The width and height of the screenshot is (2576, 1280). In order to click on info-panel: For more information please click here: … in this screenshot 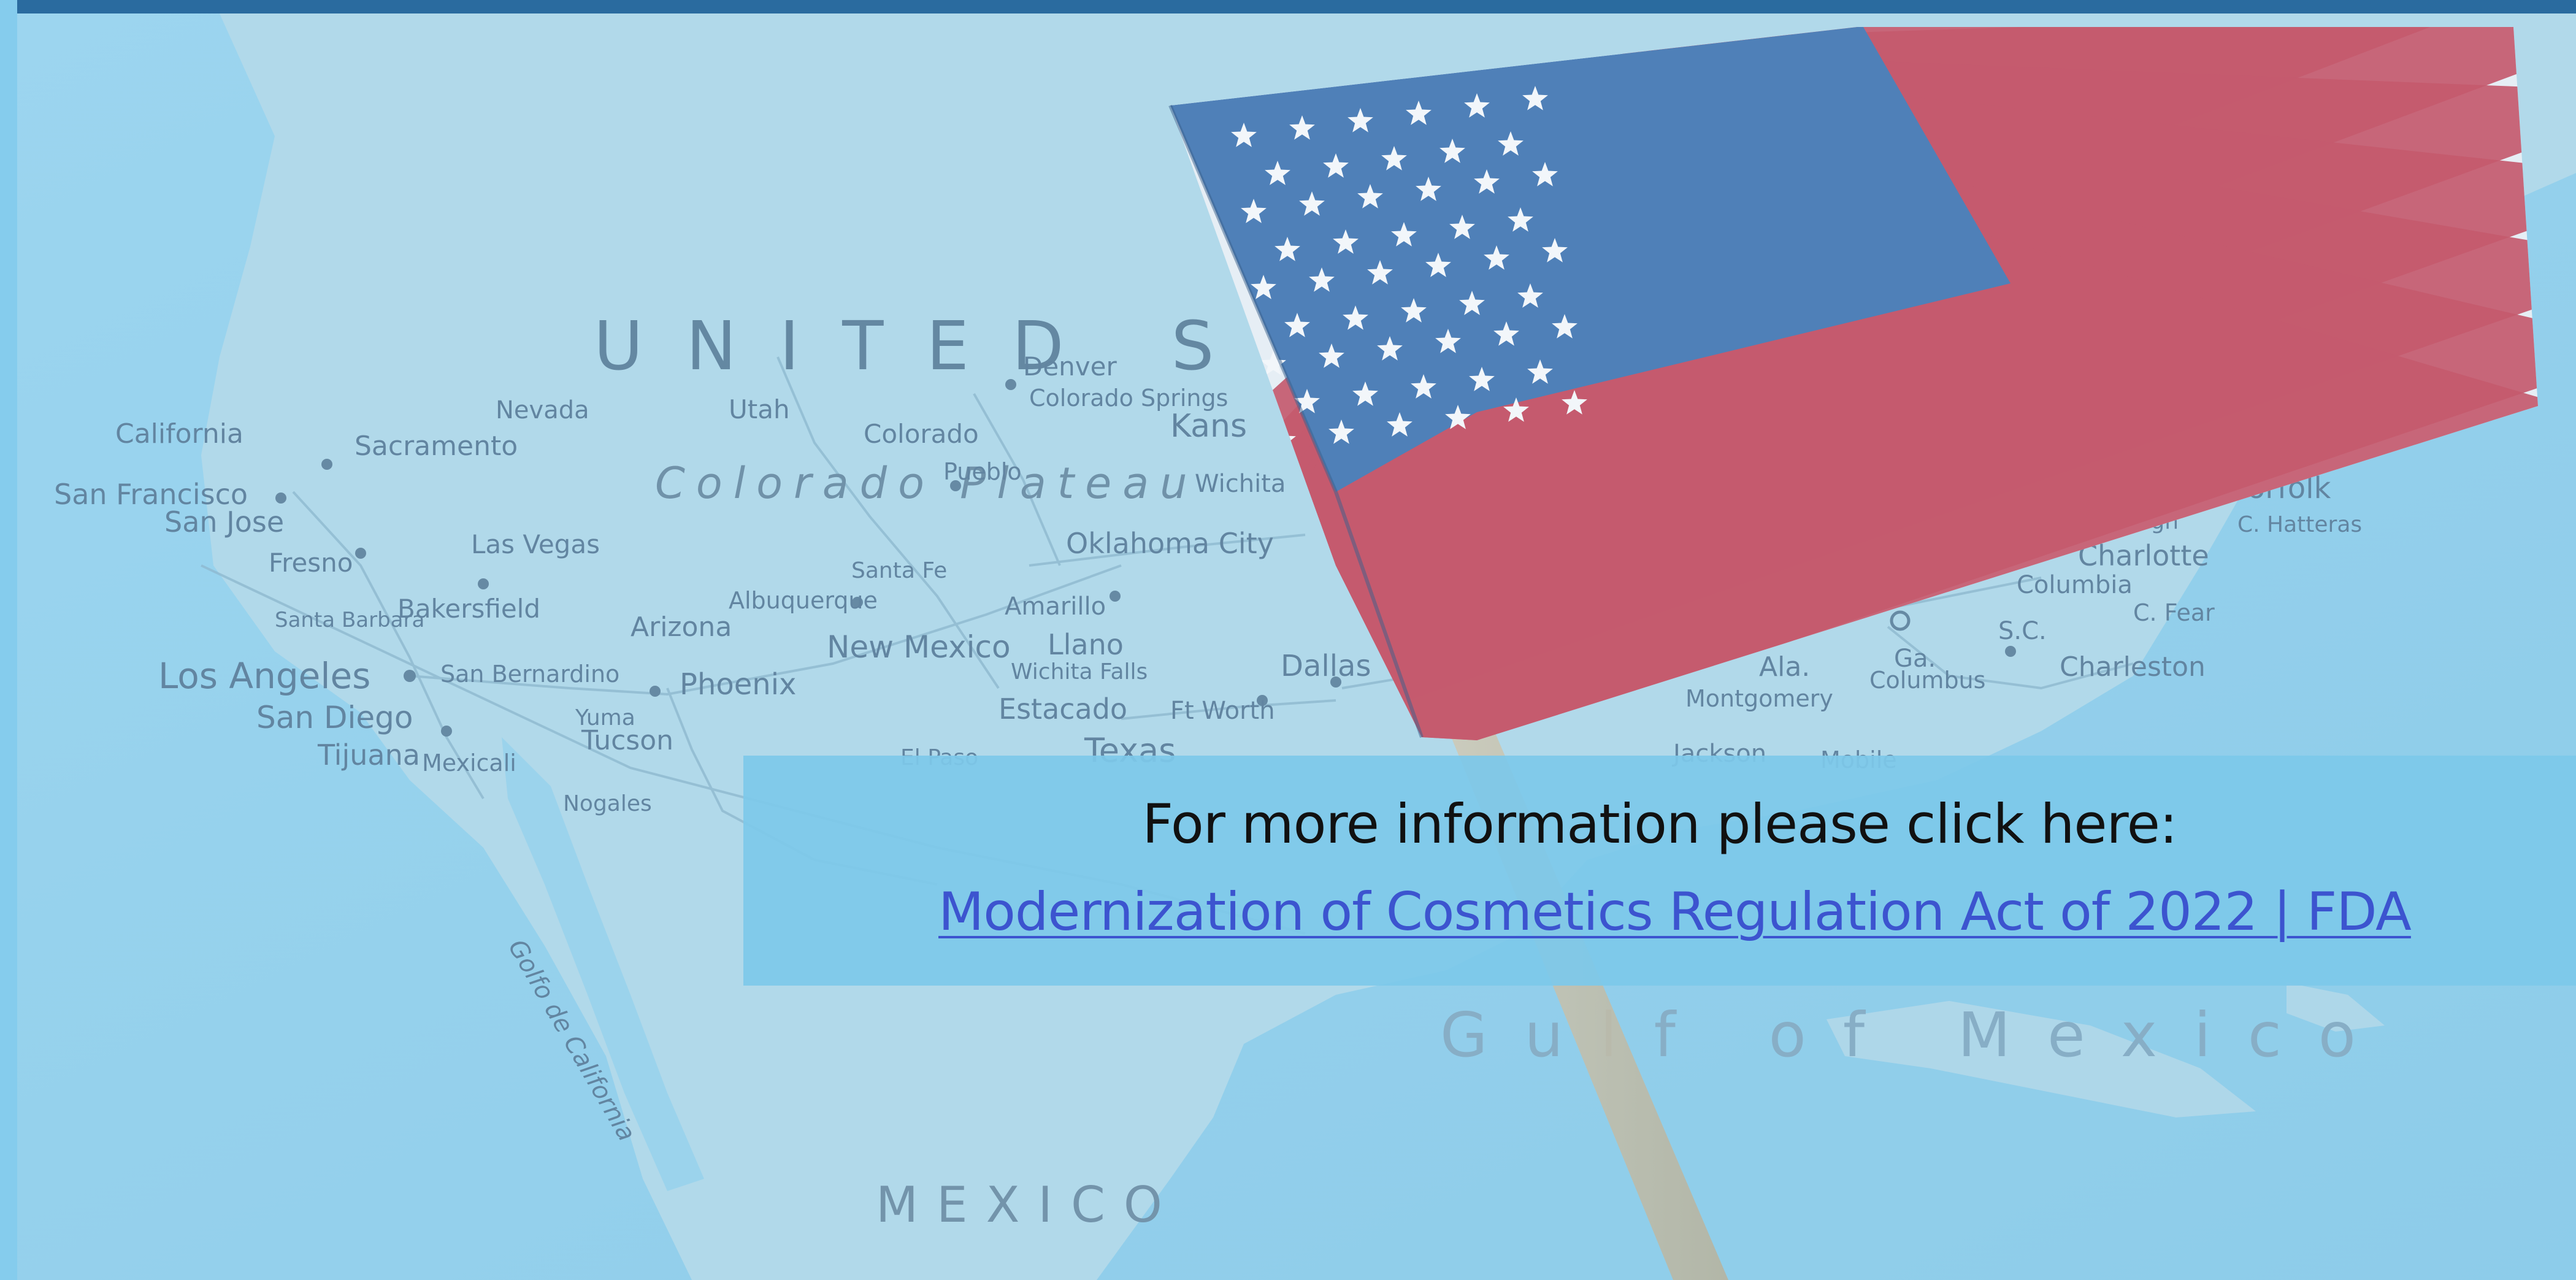, I will do `click(1659, 871)`.